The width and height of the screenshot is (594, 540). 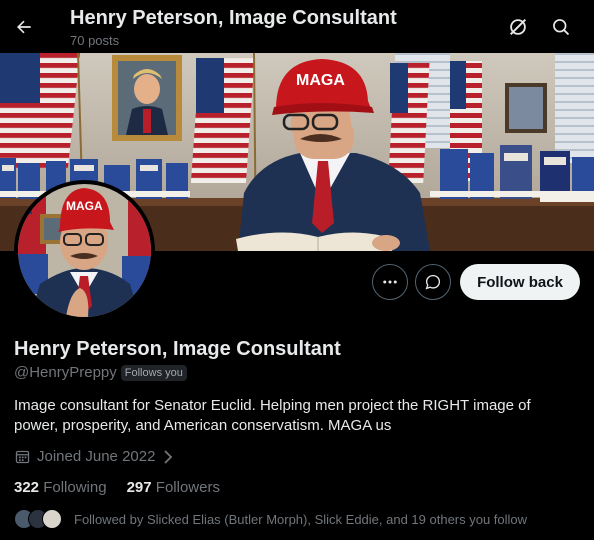 I want to click on followers-count: 297, so click(x=139, y=487).